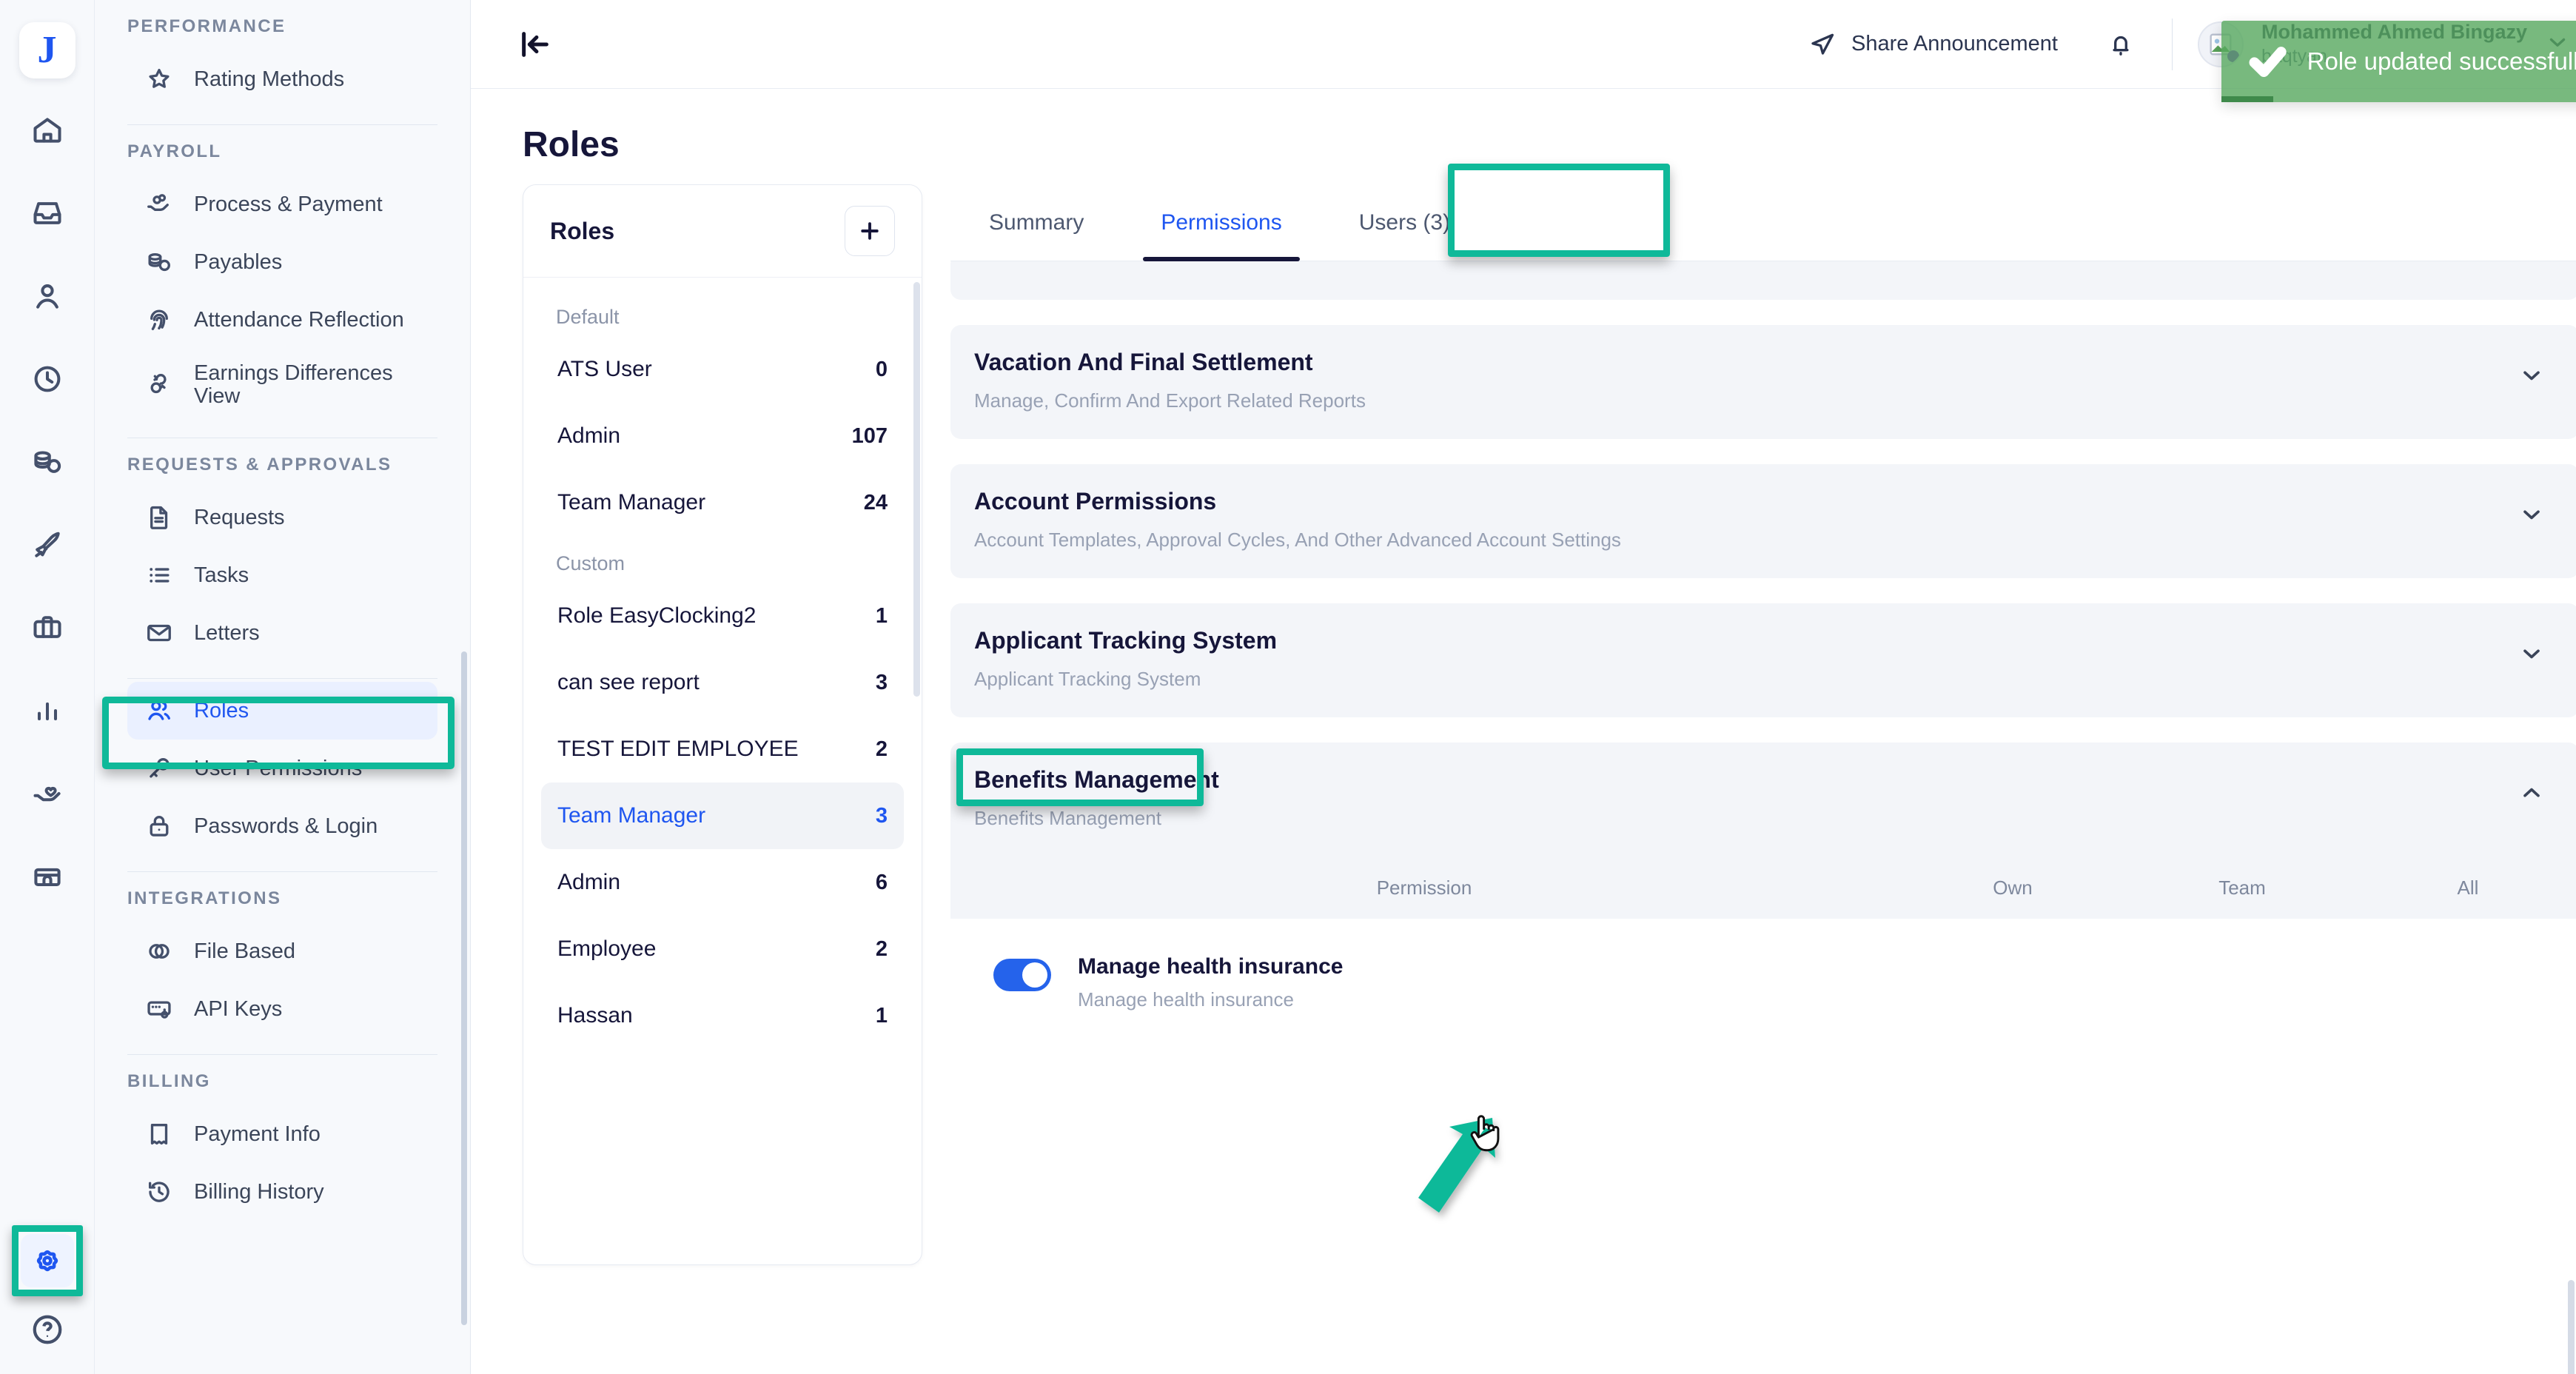 The width and height of the screenshot is (2576, 1374). I want to click on bell-icon, so click(2121, 46).